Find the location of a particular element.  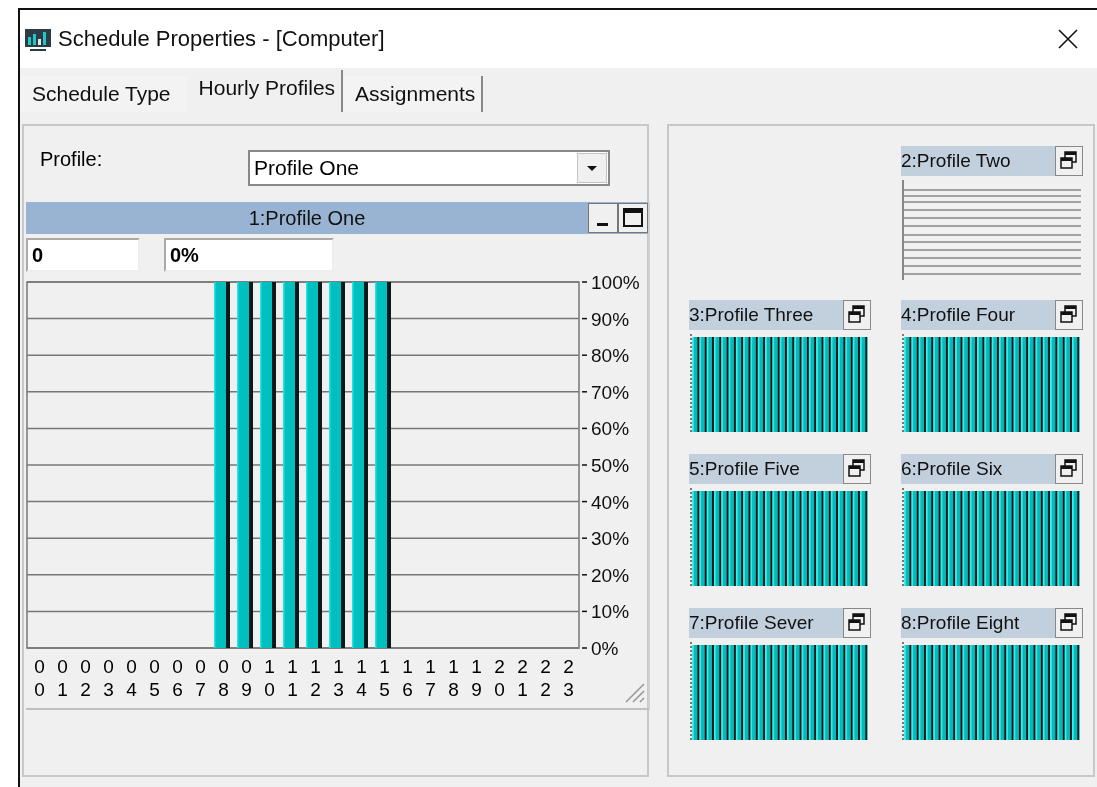

hour-label: 19 is located at coordinates (476, 679).